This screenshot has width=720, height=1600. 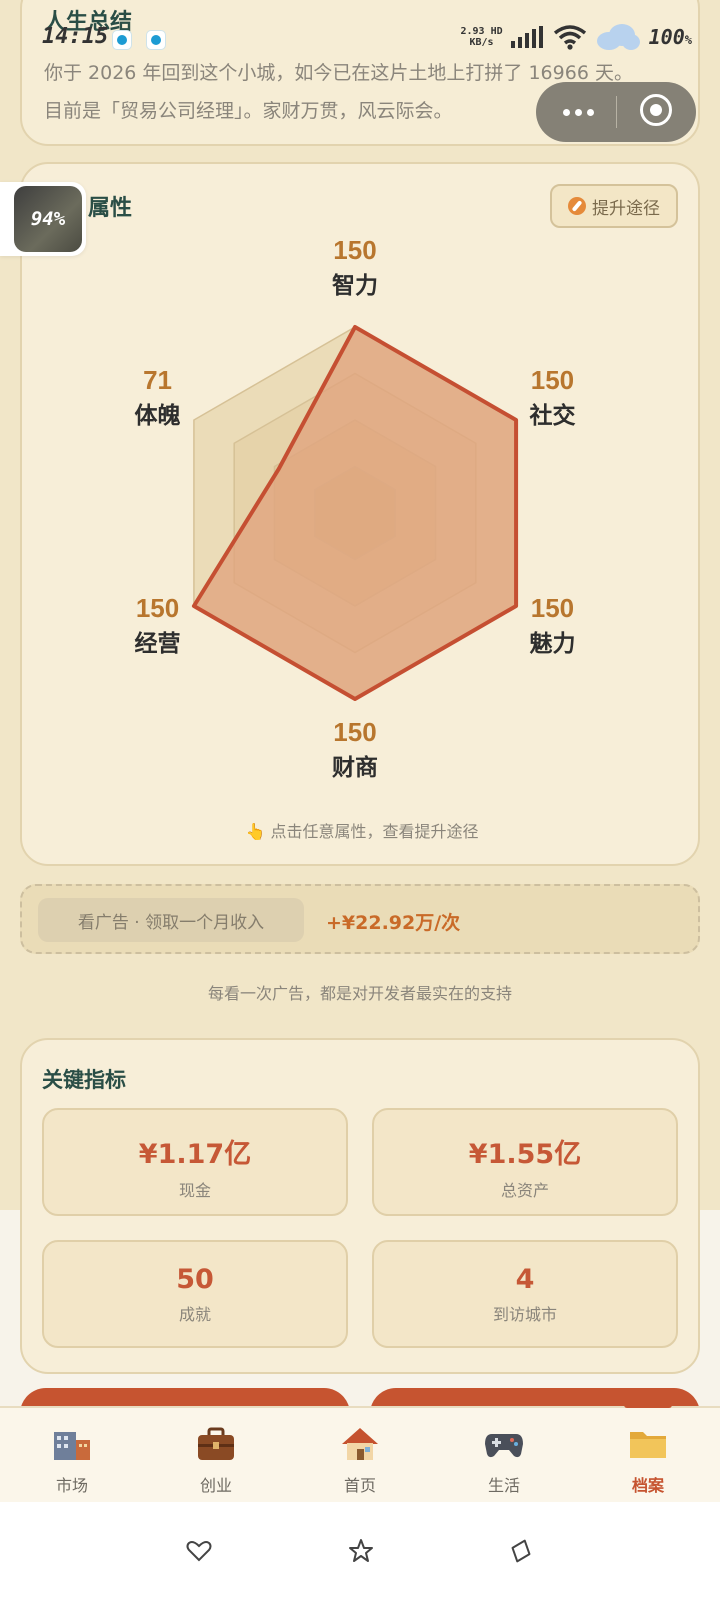 I want to click on radar-axis-label: 魅力, so click(x=552, y=643).